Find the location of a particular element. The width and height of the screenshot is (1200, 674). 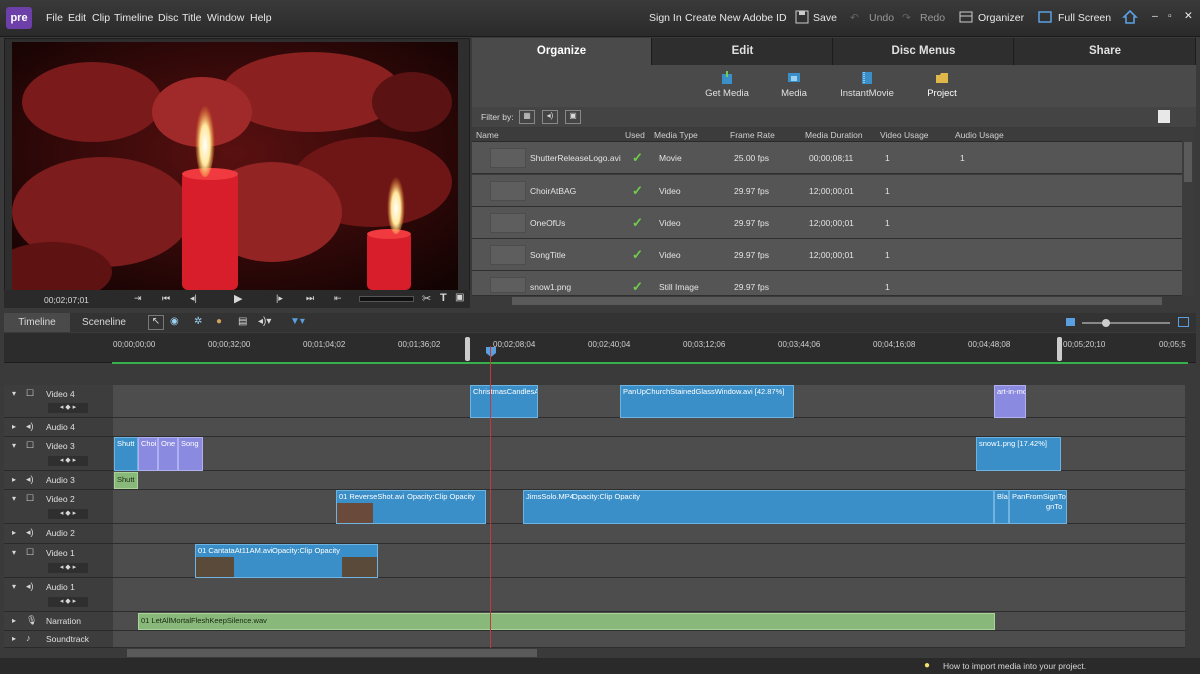

shuttle-slider is located at coordinates (386, 299).